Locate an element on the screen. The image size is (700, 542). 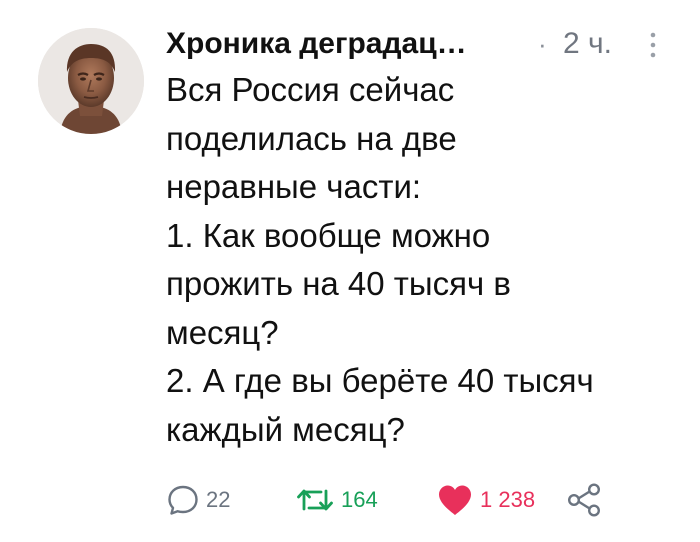
post-text-line: неравные части: is located at coordinates (294, 186).